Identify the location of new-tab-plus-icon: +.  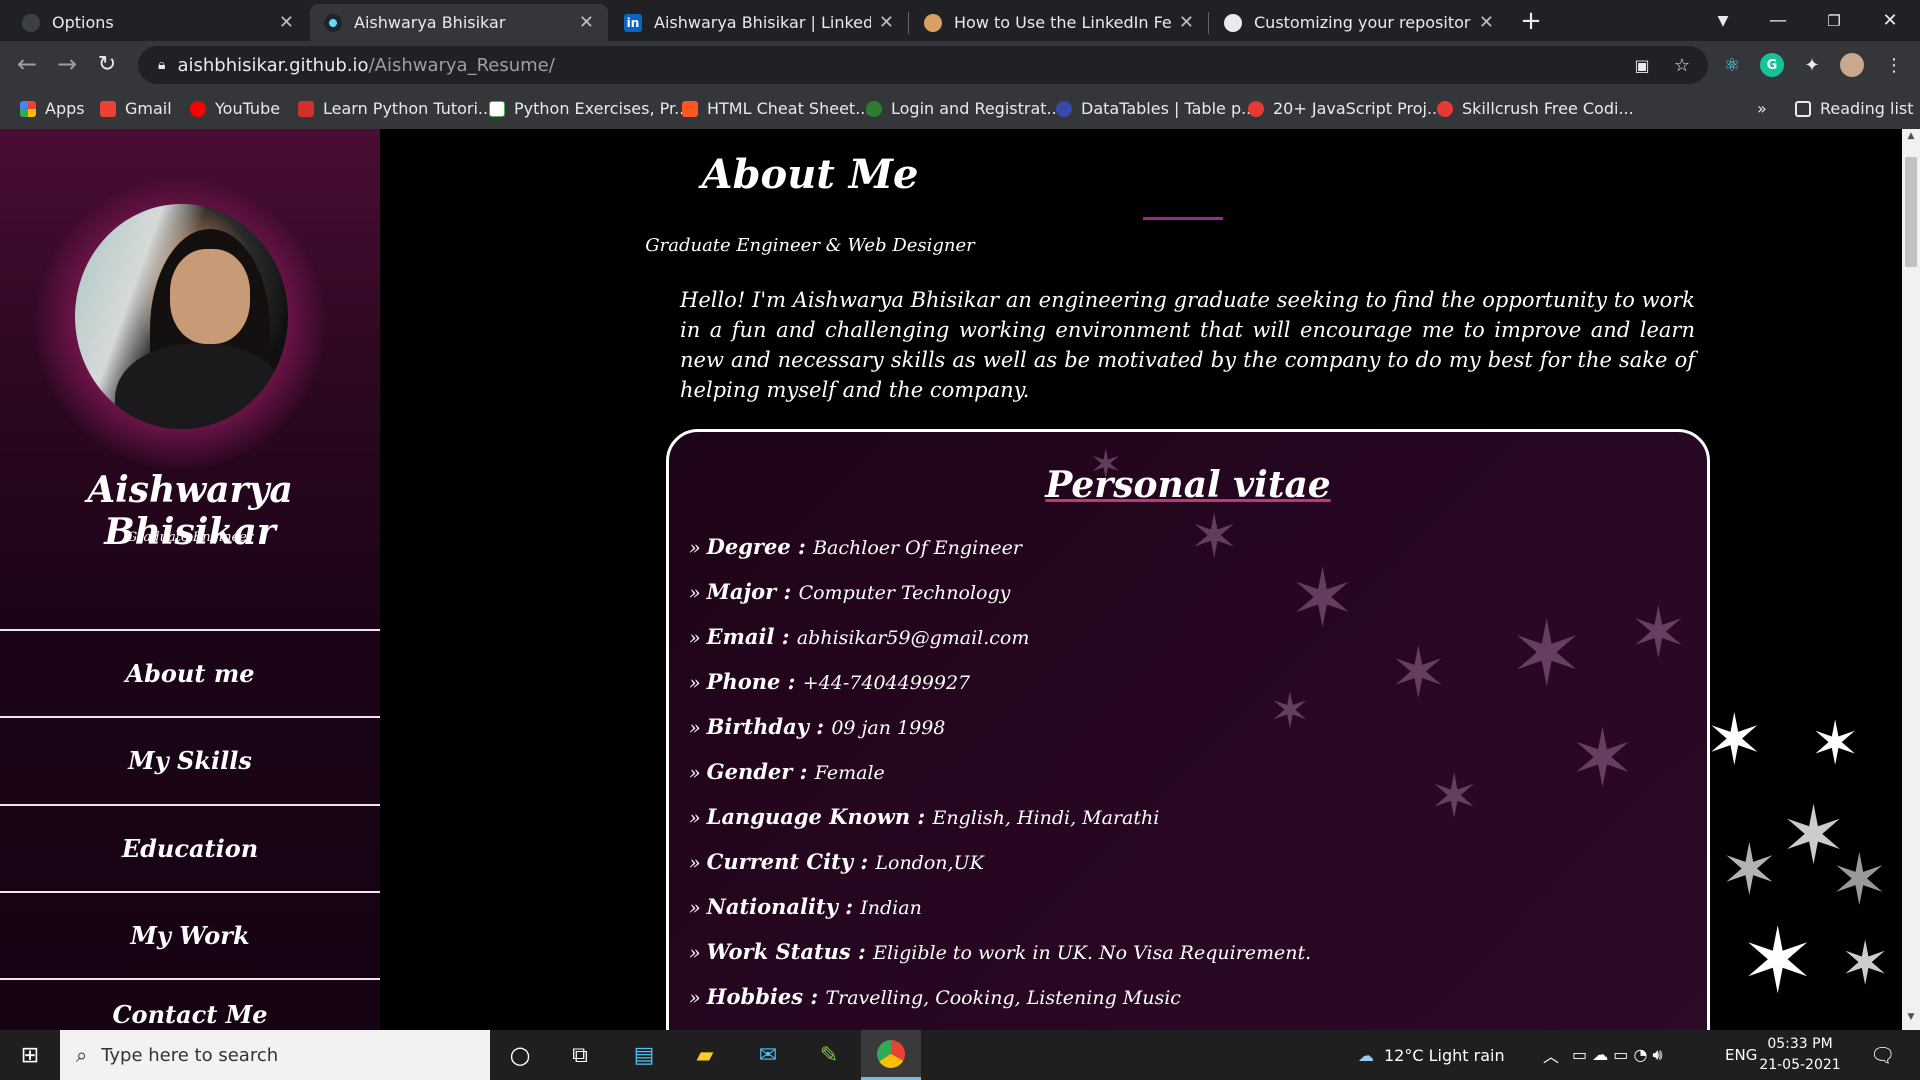
(1531, 20).